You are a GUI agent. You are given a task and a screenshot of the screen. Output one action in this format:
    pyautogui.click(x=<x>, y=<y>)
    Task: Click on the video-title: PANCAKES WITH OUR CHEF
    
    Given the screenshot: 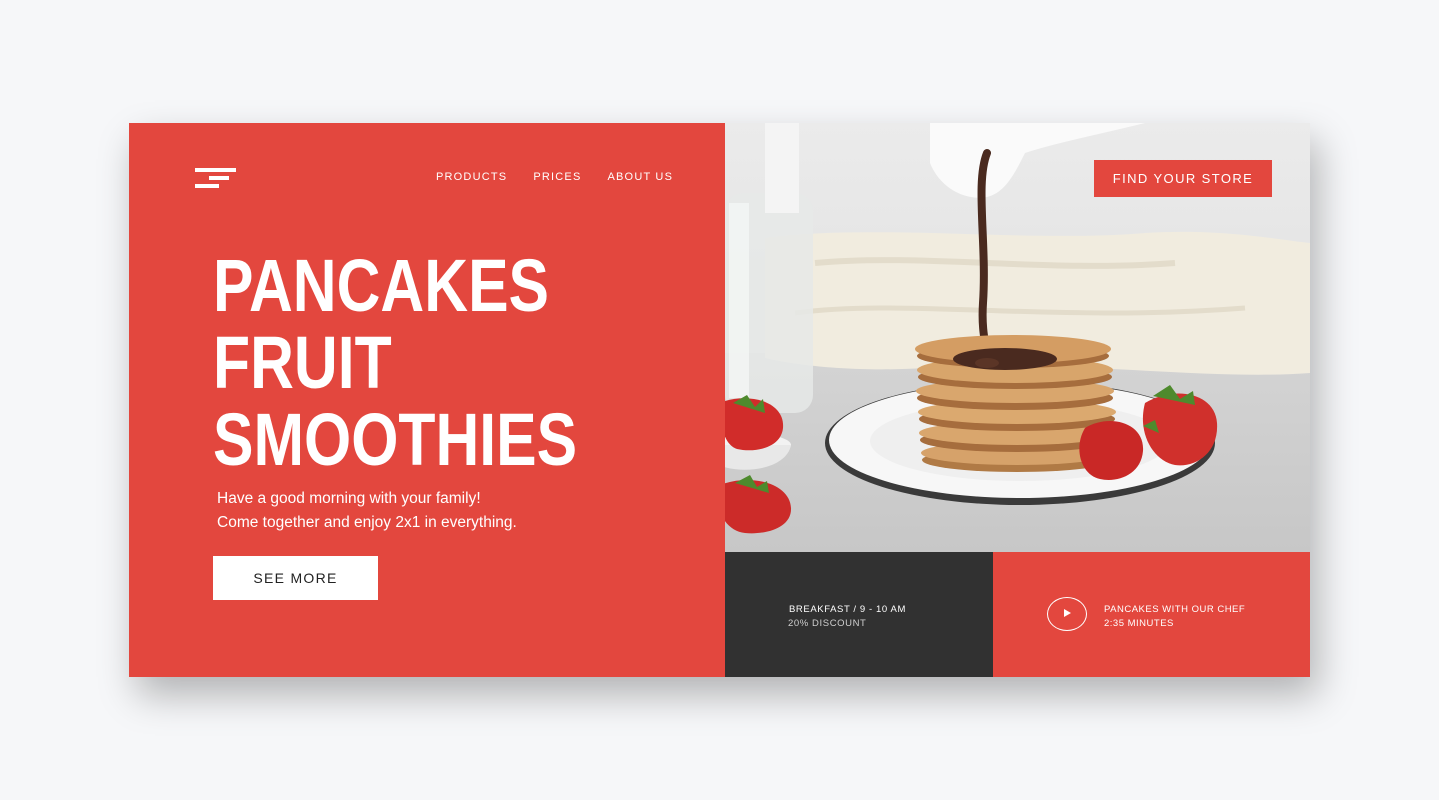 What is the action you would take?
    pyautogui.click(x=1175, y=609)
    